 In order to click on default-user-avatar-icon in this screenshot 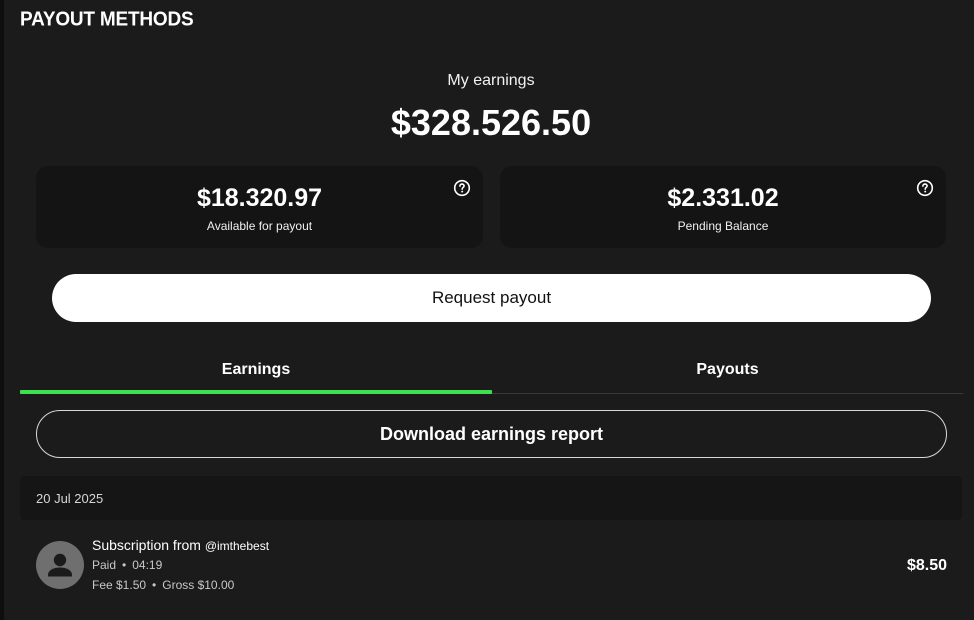, I will do `click(60, 565)`.